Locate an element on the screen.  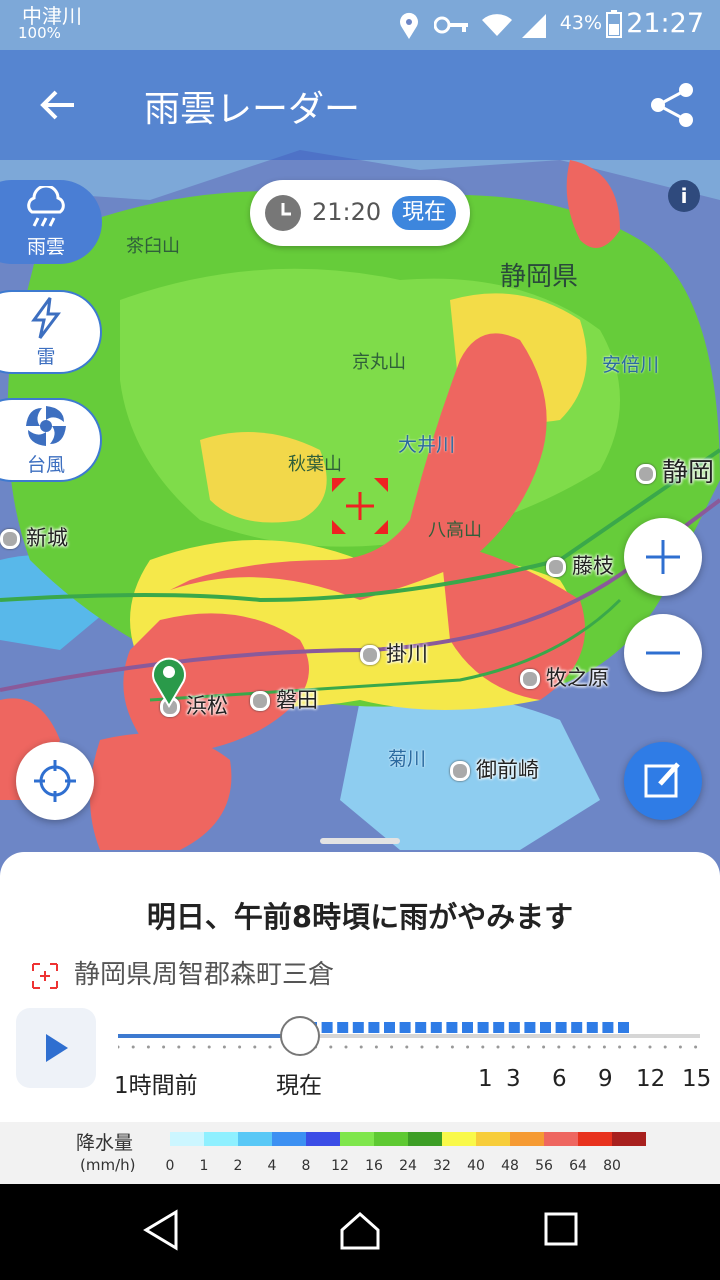
play-icon is located at coordinates (57, 1048).